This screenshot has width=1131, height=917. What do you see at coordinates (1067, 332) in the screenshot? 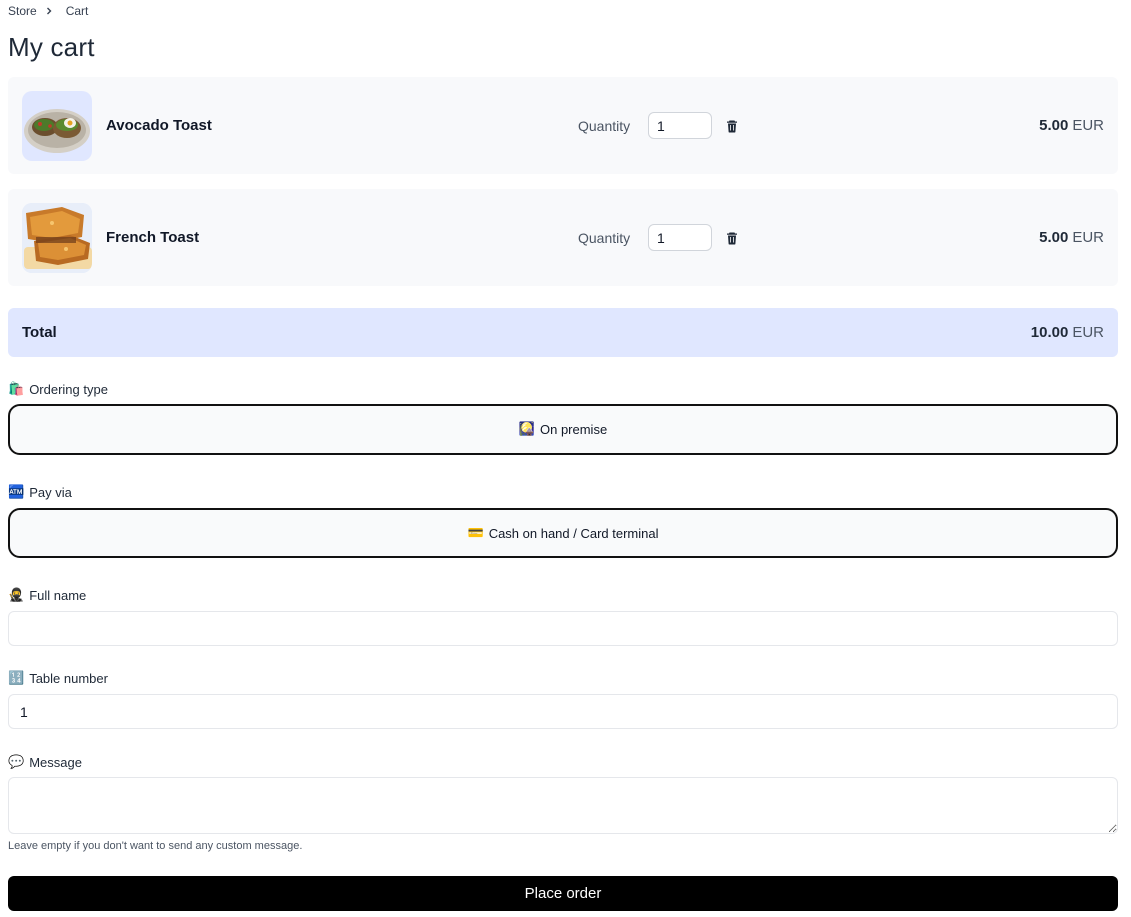
I see `total-amount: 10.00 EUR` at bounding box center [1067, 332].